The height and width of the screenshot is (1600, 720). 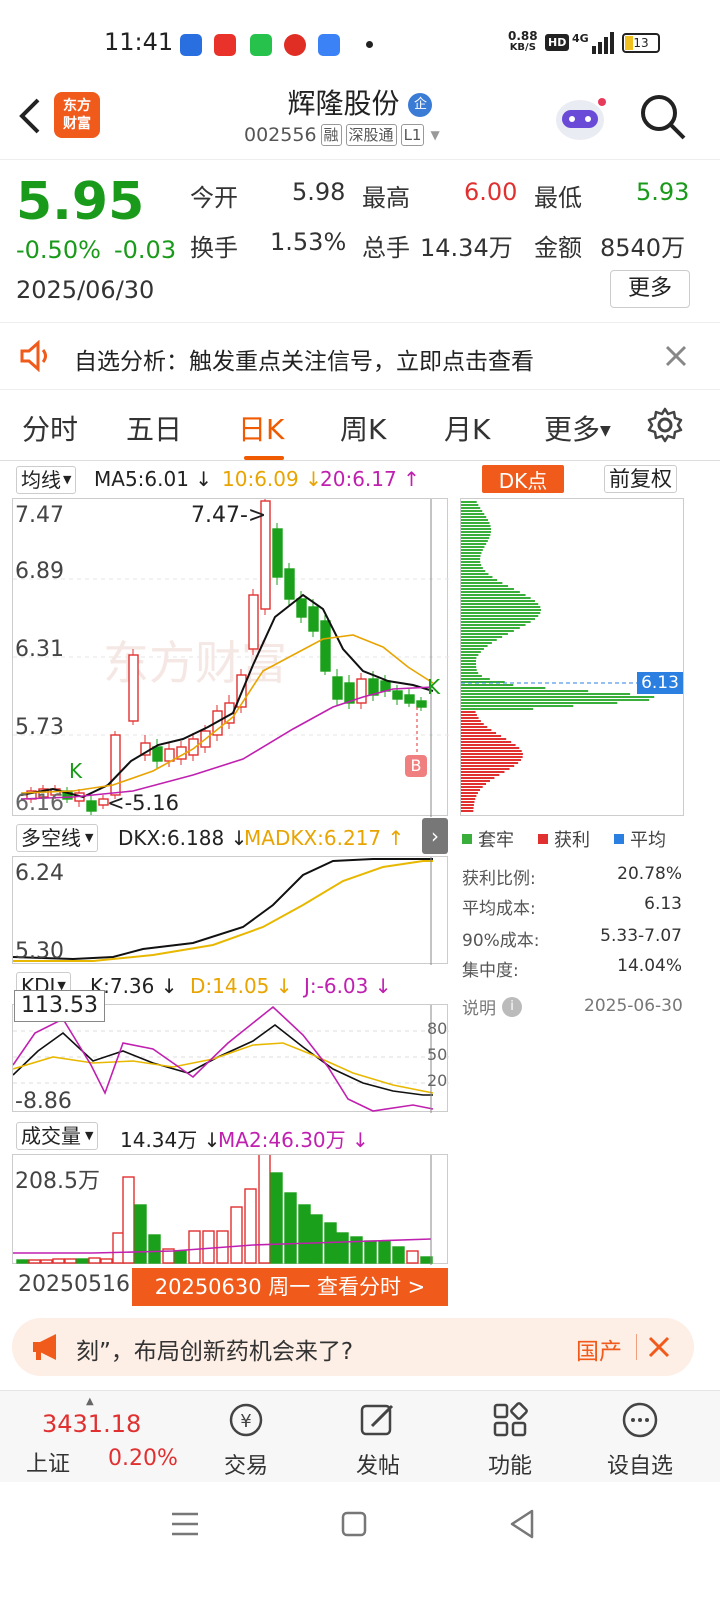 What do you see at coordinates (649, 874) in the screenshot?
I see `profit-ratio-value: 20.78%` at bounding box center [649, 874].